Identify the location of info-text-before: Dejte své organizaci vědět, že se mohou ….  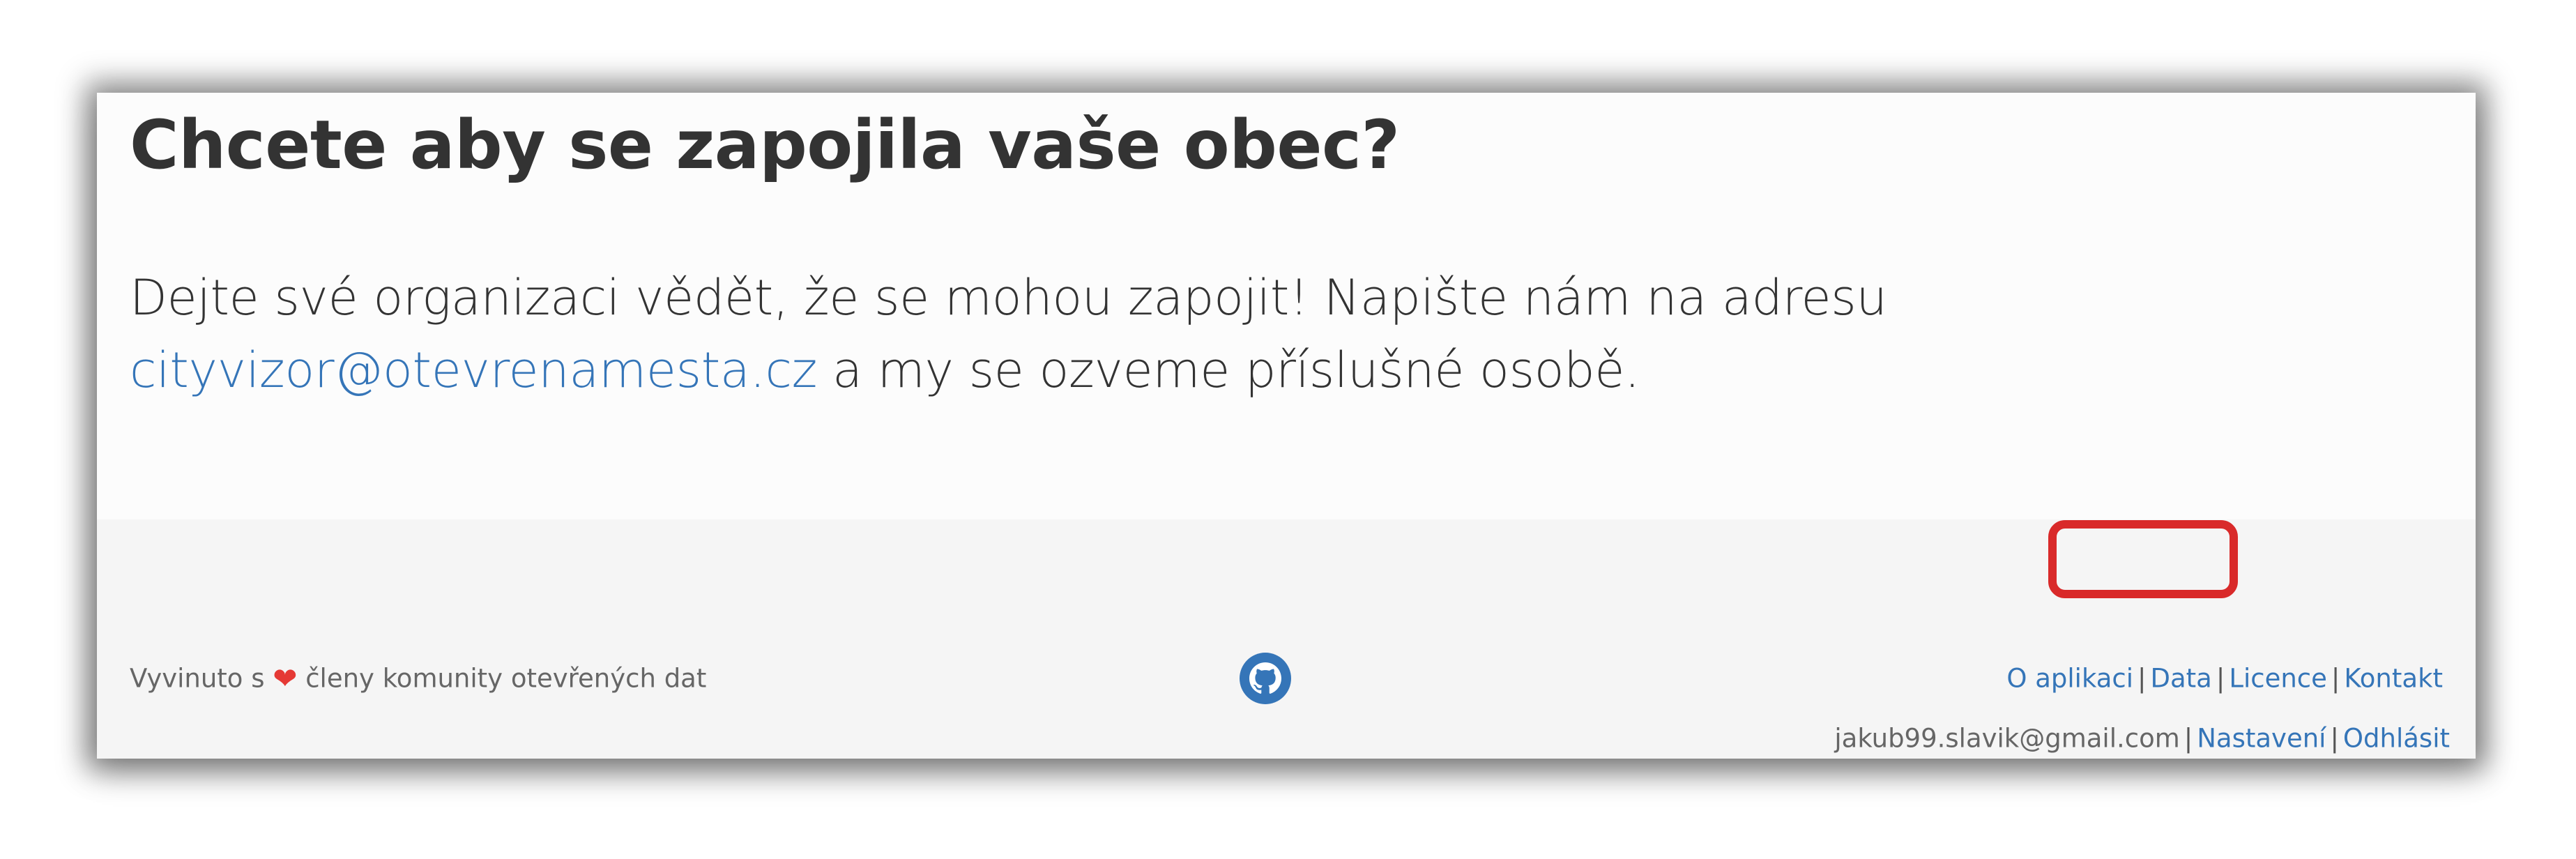
(1009, 297).